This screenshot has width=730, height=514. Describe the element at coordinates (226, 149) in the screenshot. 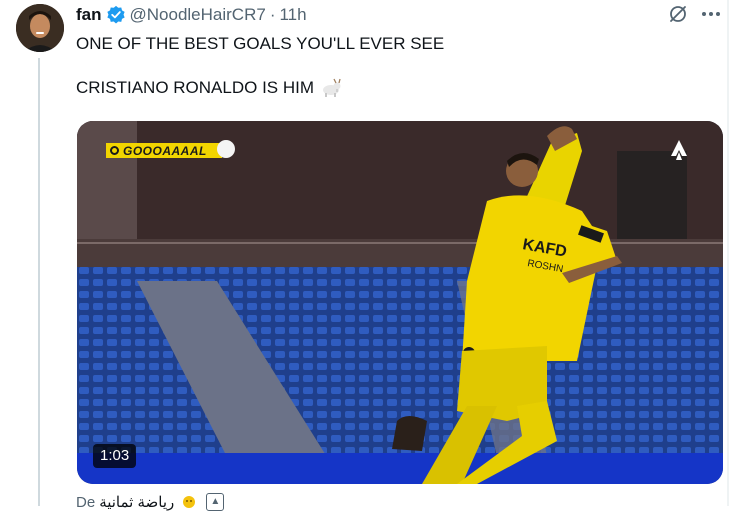

I see `ball-icon` at that location.